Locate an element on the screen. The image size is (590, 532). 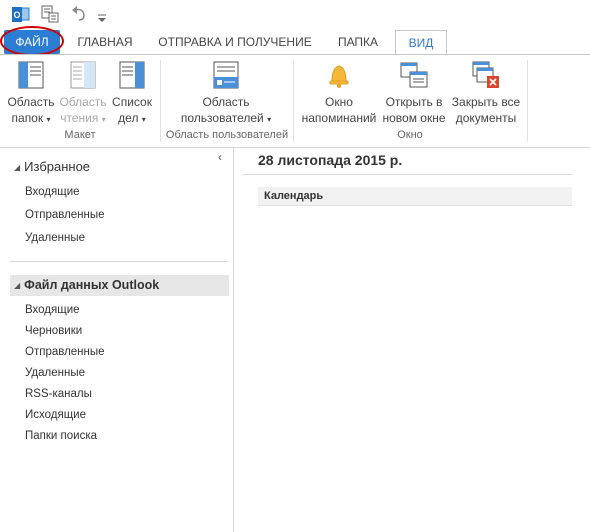
nav-item-inbox: Входящие is located at coordinates (52, 310).